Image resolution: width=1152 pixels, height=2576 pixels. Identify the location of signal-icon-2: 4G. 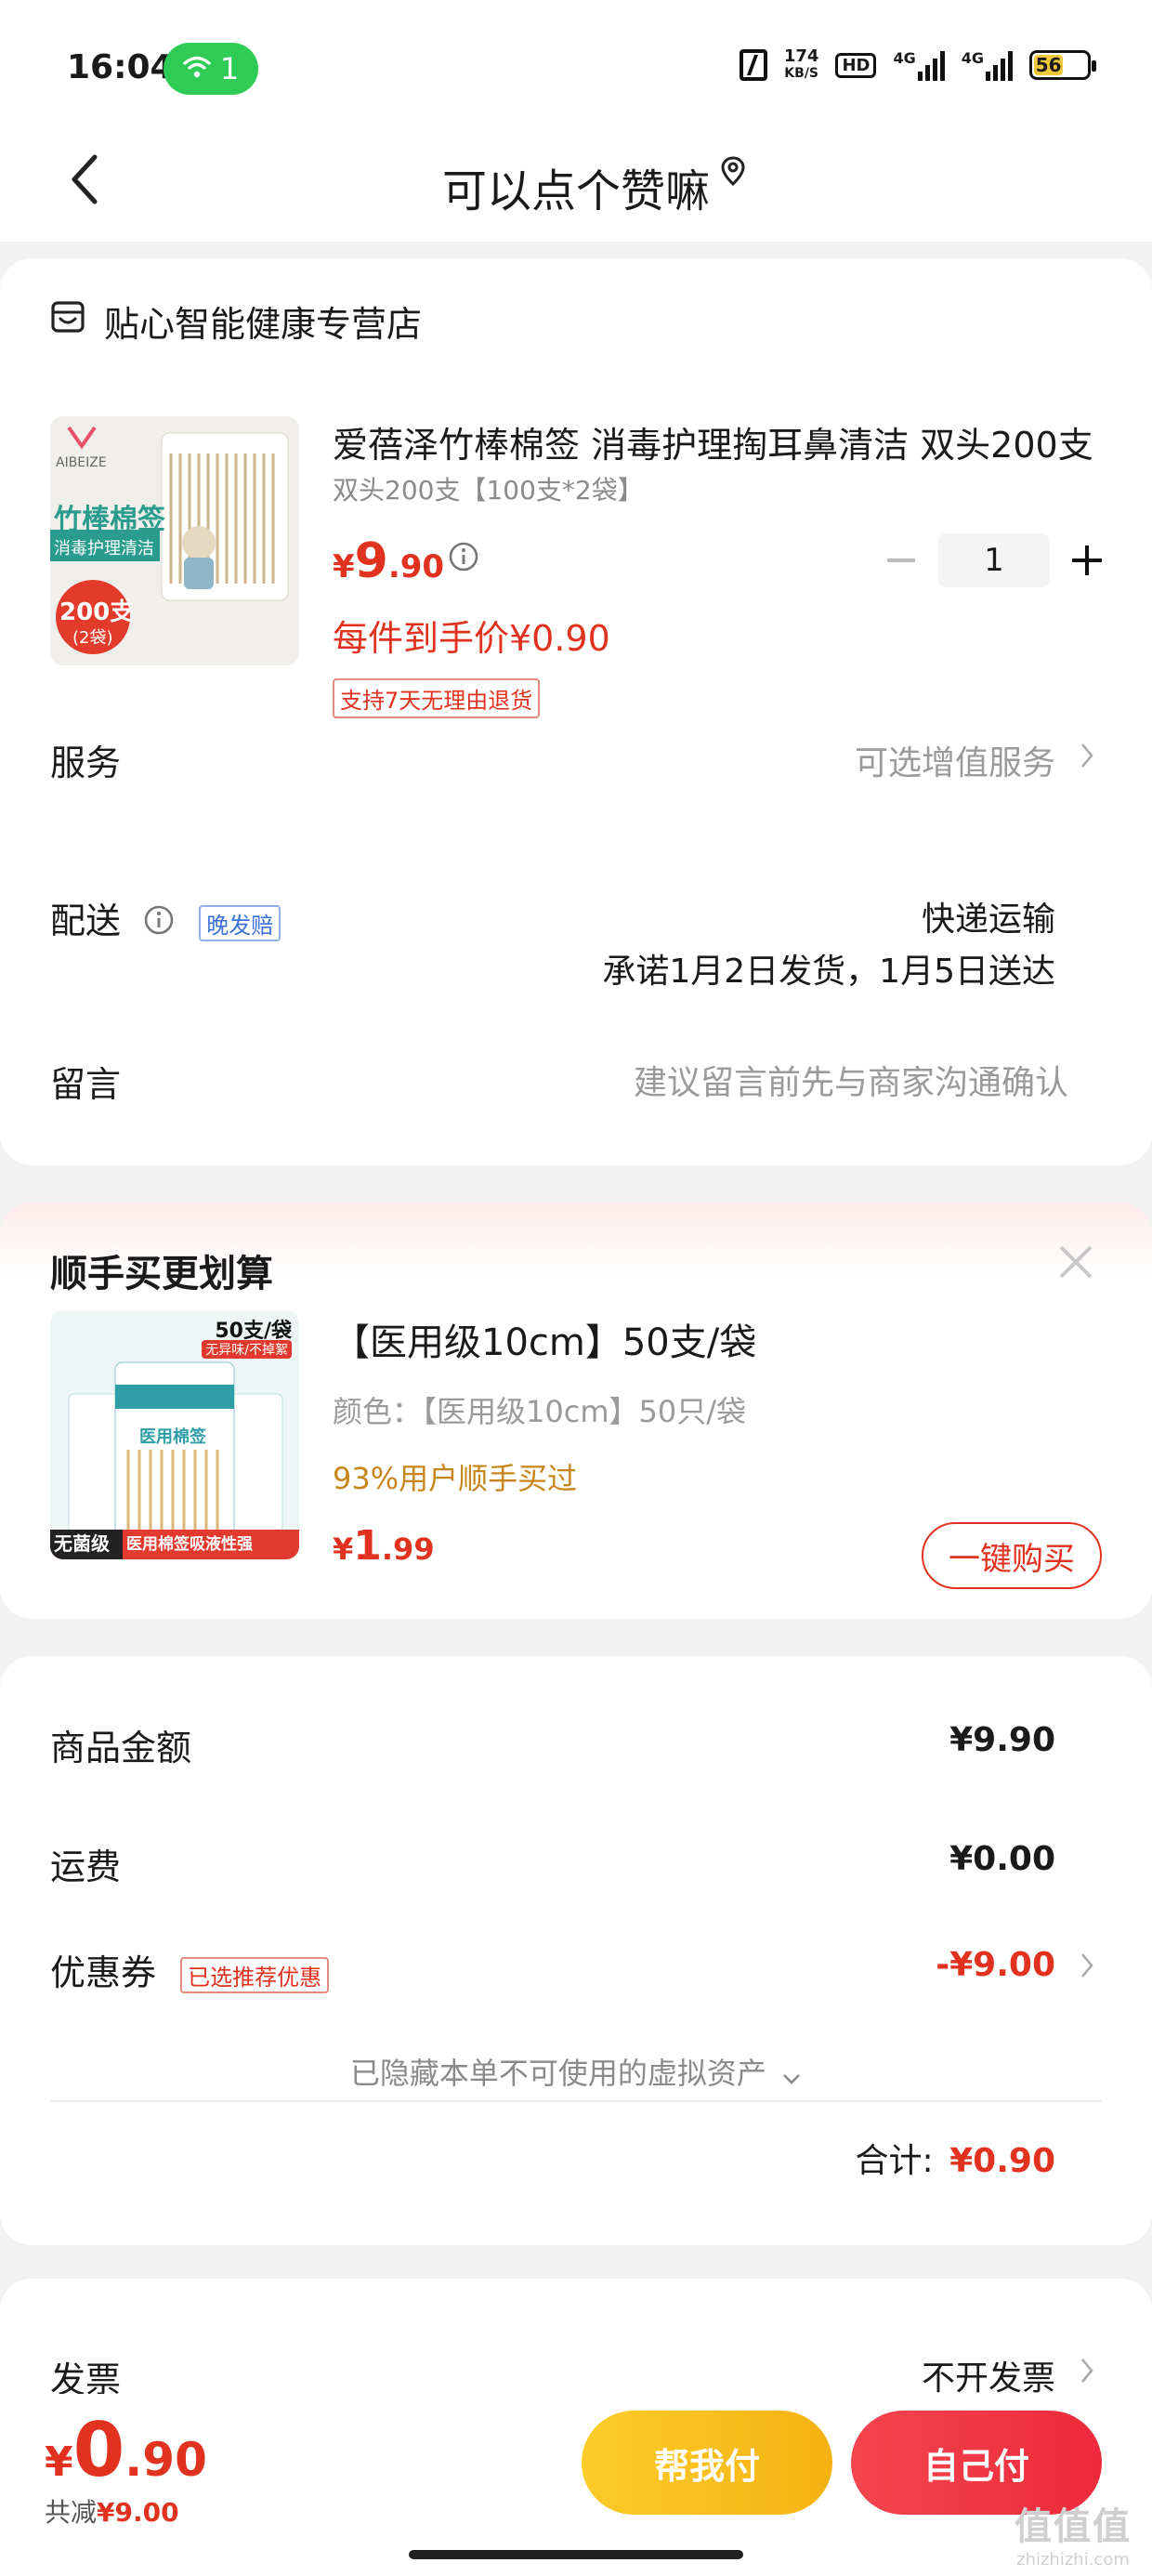
(988, 65).